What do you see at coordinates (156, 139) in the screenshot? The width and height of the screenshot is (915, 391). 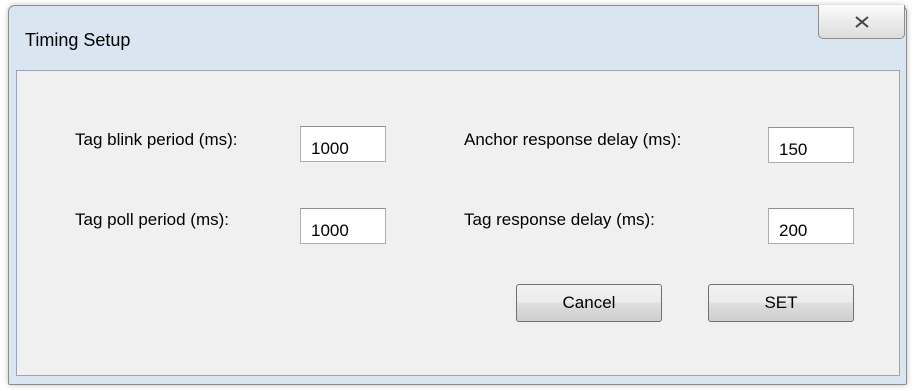 I see `tag-blink-period-label: Tag blink period (ms):` at bounding box center [156, 139].